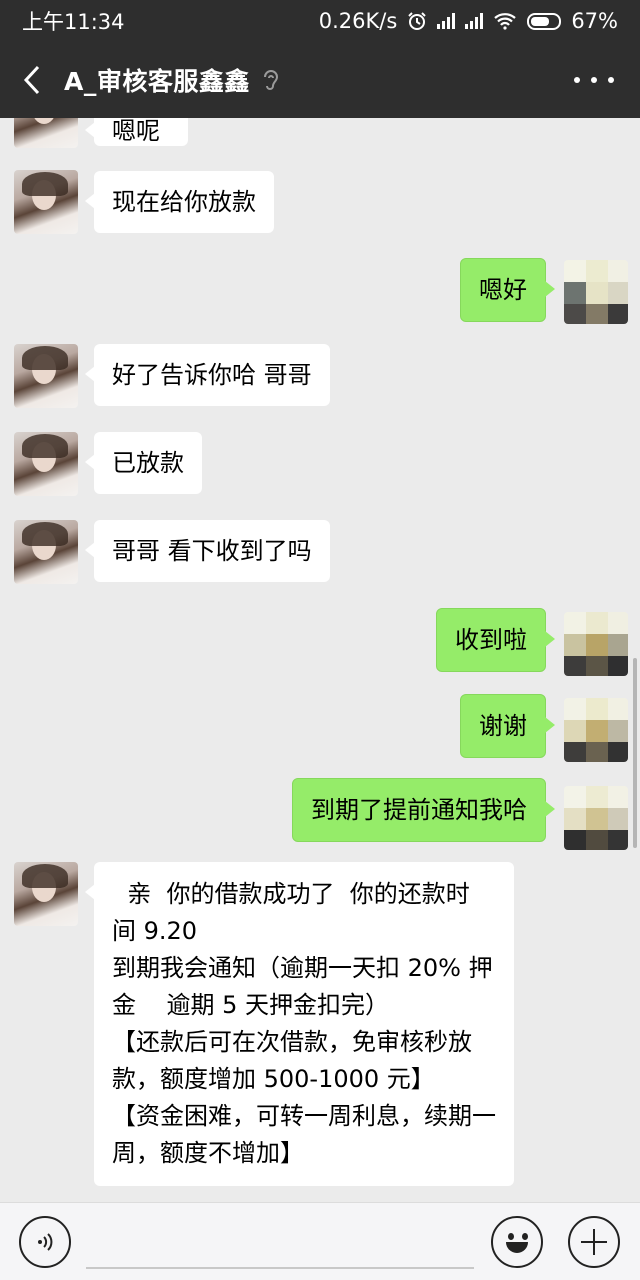 This screenshot has height=1280, width=640. I want to click on plus-button, so click(594, 1242).